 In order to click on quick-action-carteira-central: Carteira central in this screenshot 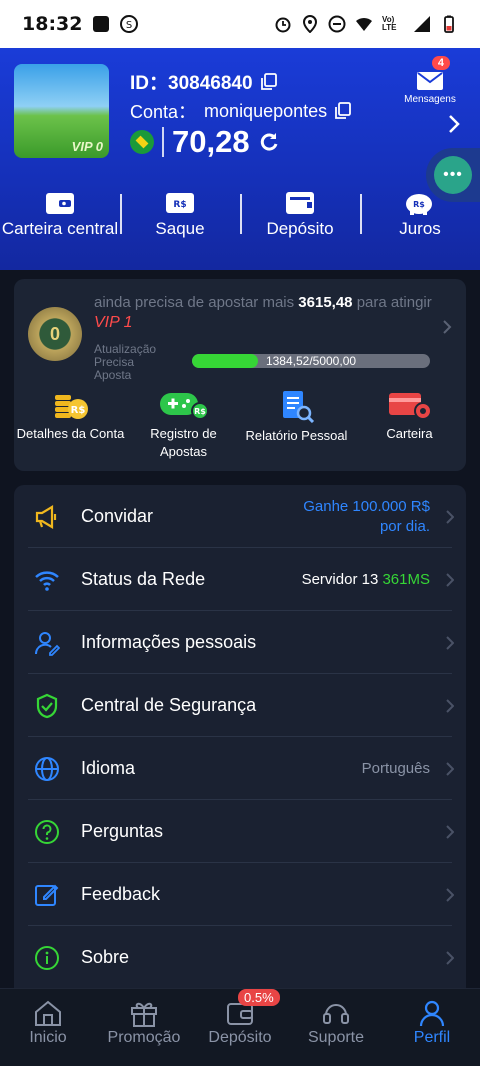, I will do `click(60, 228)`.